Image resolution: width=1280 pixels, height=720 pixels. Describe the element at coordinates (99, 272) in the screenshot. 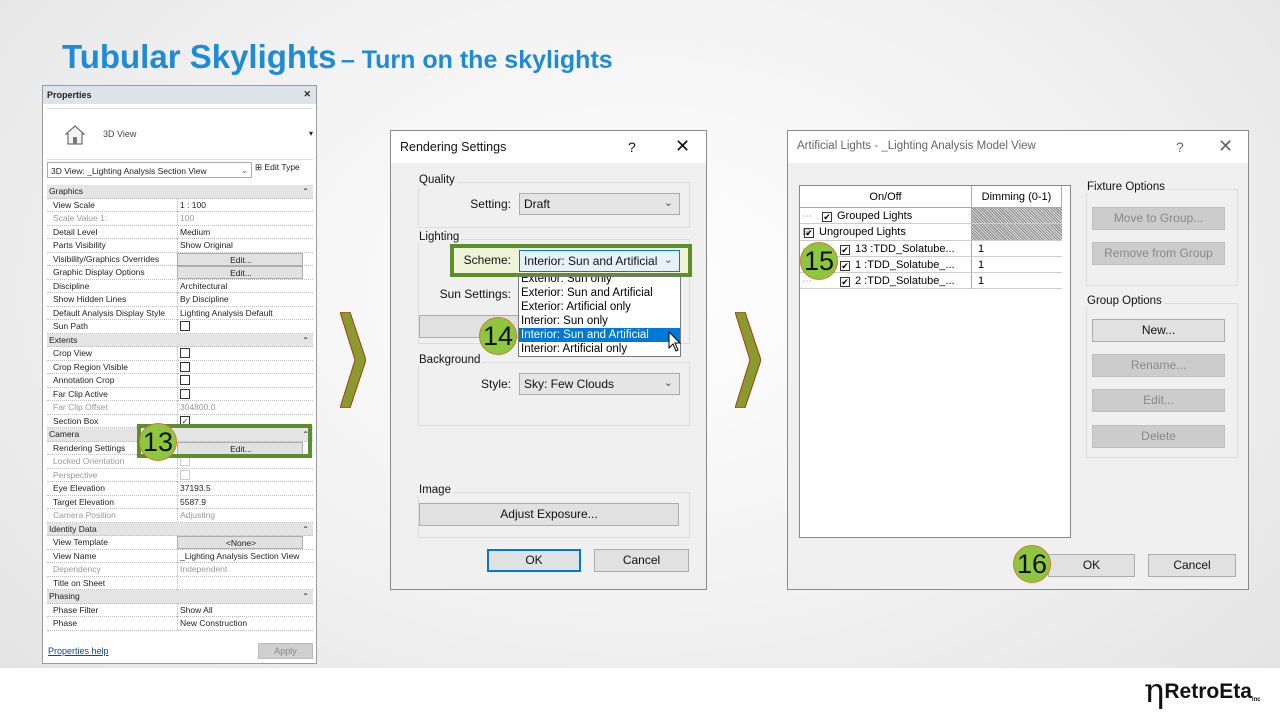

I see `property-label: Graphic Display Options` at that location.